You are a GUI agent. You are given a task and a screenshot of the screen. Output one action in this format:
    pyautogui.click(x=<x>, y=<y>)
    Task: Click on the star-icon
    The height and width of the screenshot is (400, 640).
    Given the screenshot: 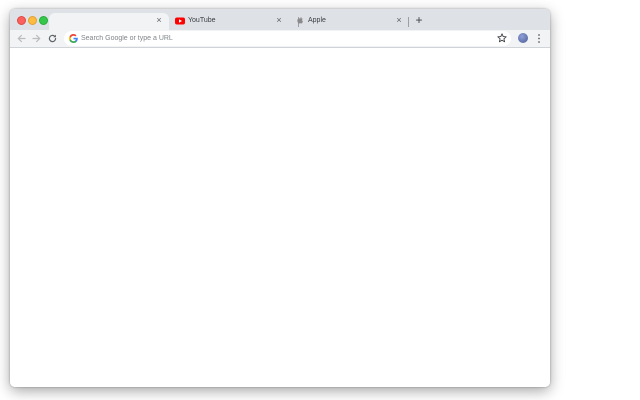 What is the action you would take?
    pyautogui.click(x=502, y=38)
    